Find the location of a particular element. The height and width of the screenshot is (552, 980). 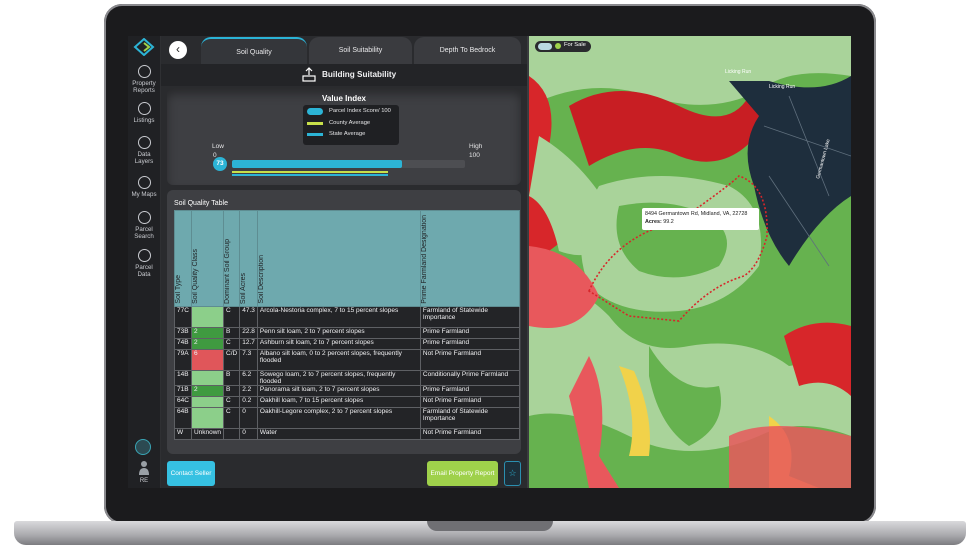

table-cell-type: 73B is located at coordinates (183, 333).